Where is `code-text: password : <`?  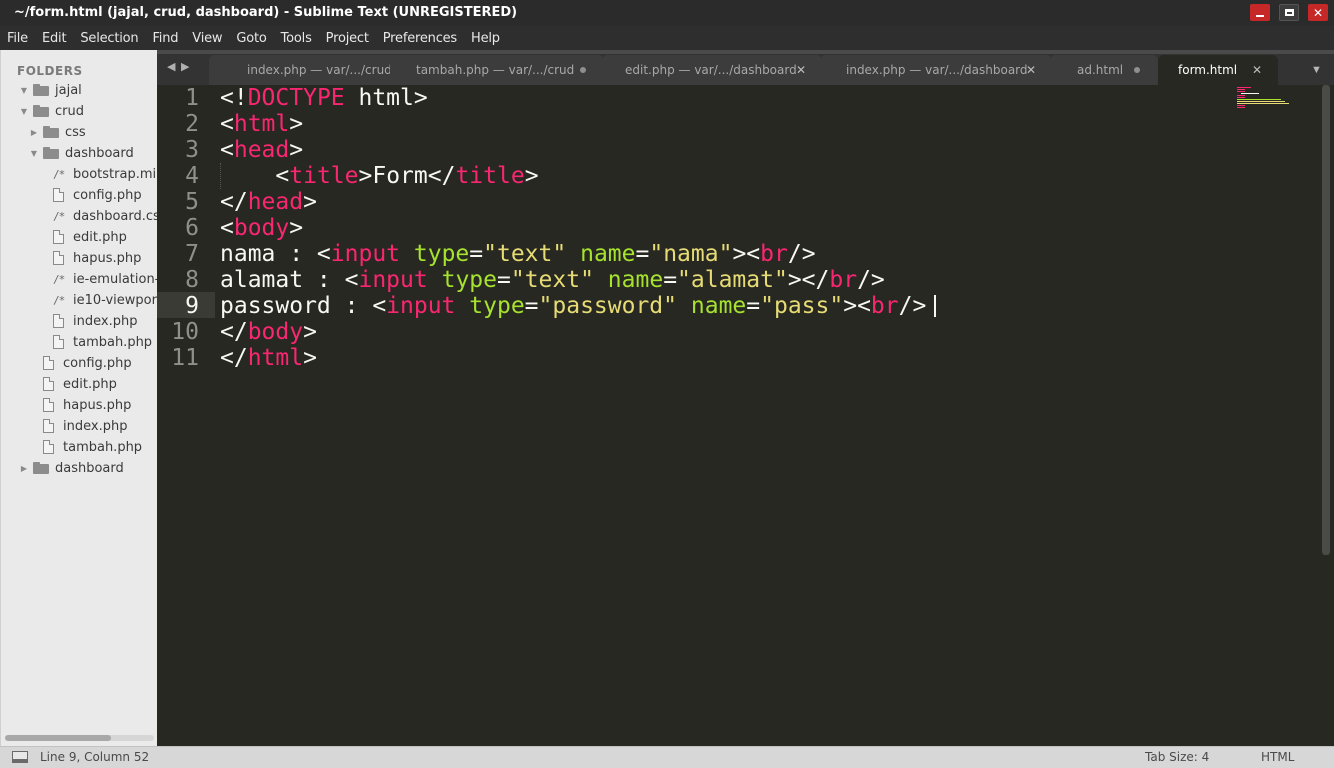 code-text: password : < is located at coordinates (303, 306).